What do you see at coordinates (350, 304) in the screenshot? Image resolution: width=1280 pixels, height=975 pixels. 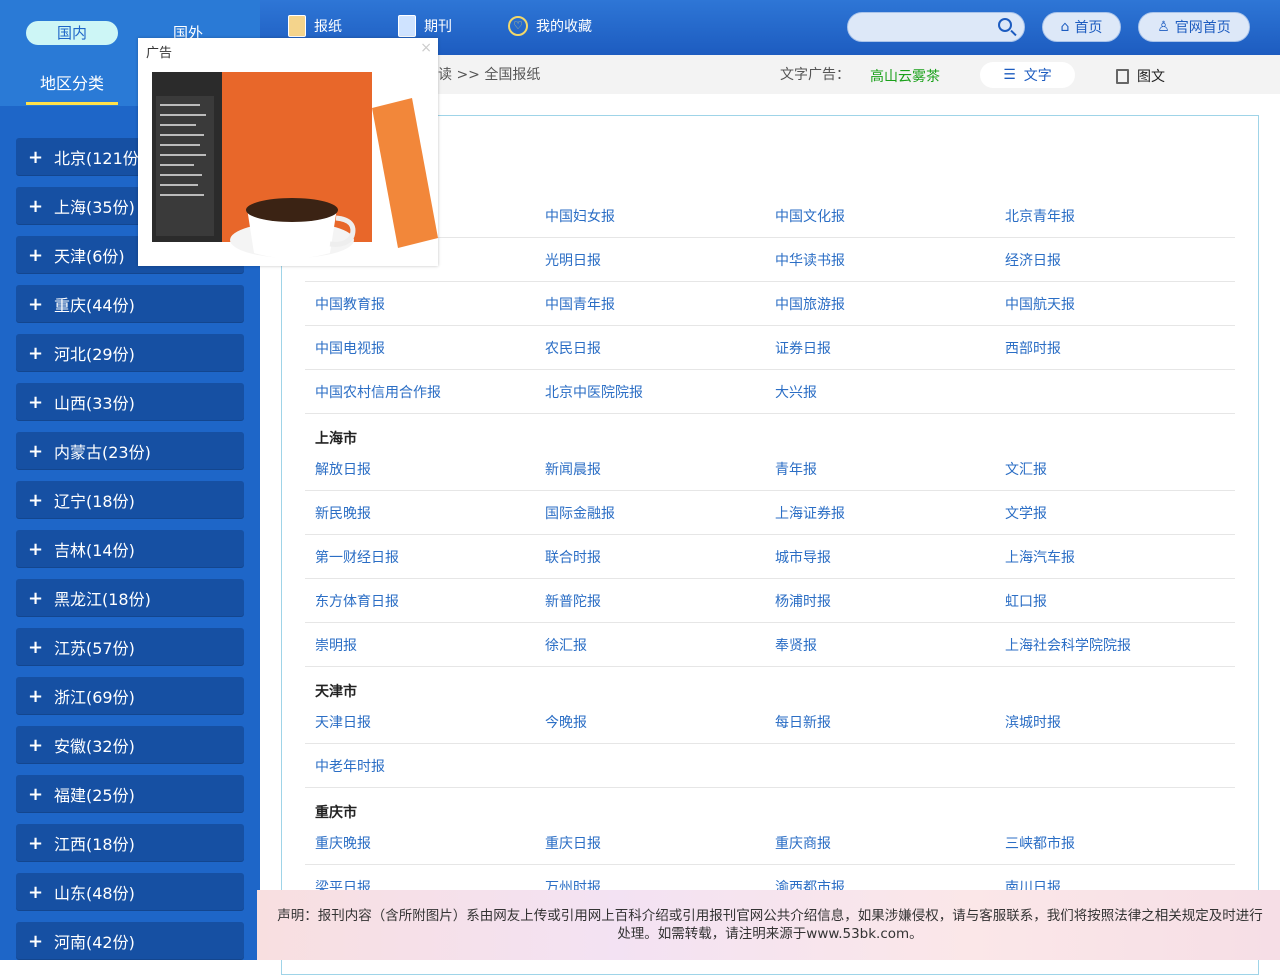 I see `newspaper-link: 中国教育报` at bounding box center [350, 304].